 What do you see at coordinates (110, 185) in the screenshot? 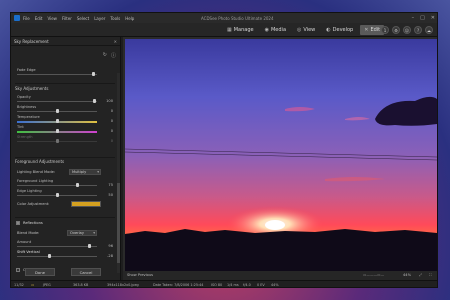
I see `foreground-lighting-value: 75` at bounding box center [110, 185].